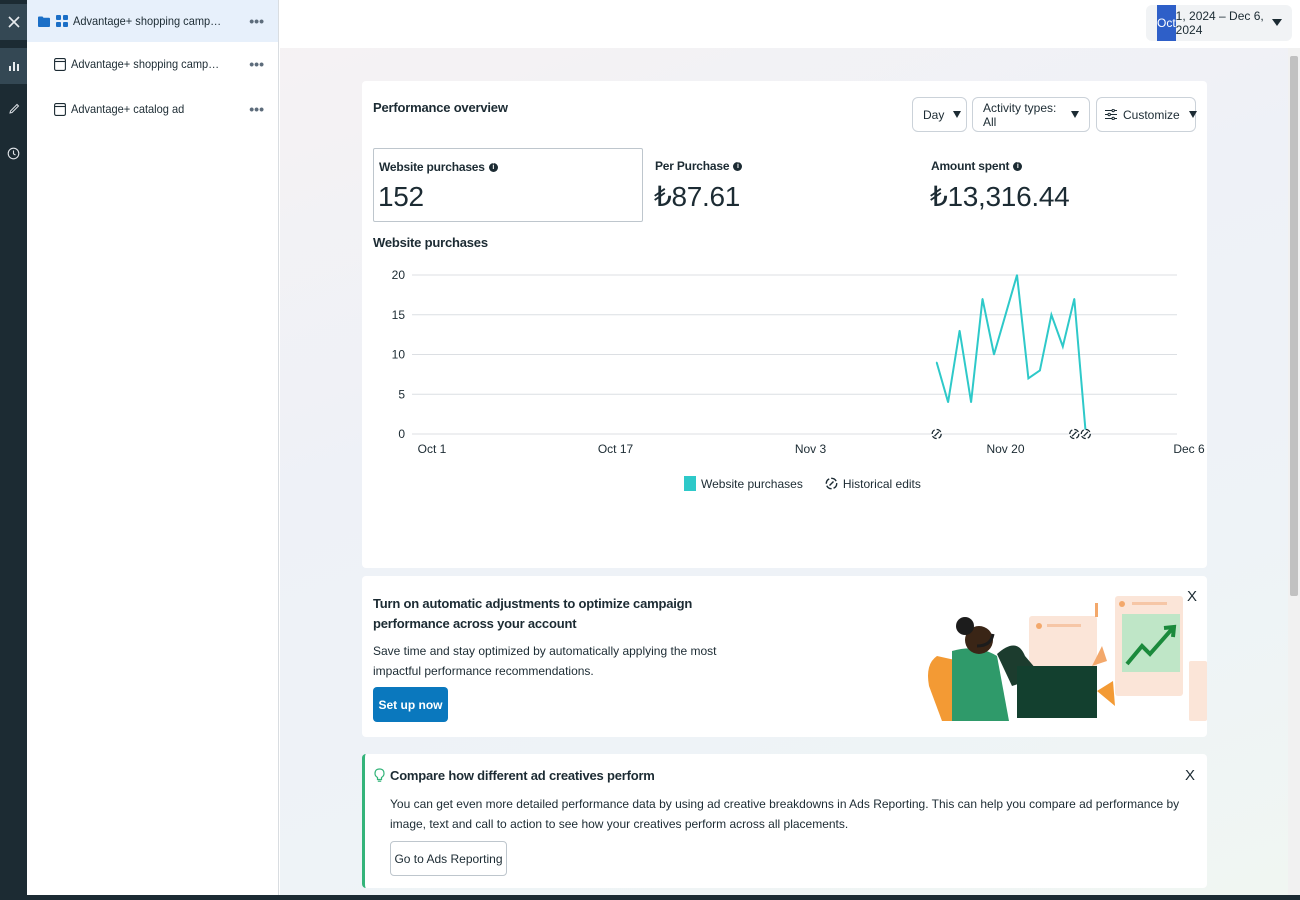  Describe the element at coordinates (616, 449) in the screenshot. I see `x-tick-label: Oct 17` at that location.